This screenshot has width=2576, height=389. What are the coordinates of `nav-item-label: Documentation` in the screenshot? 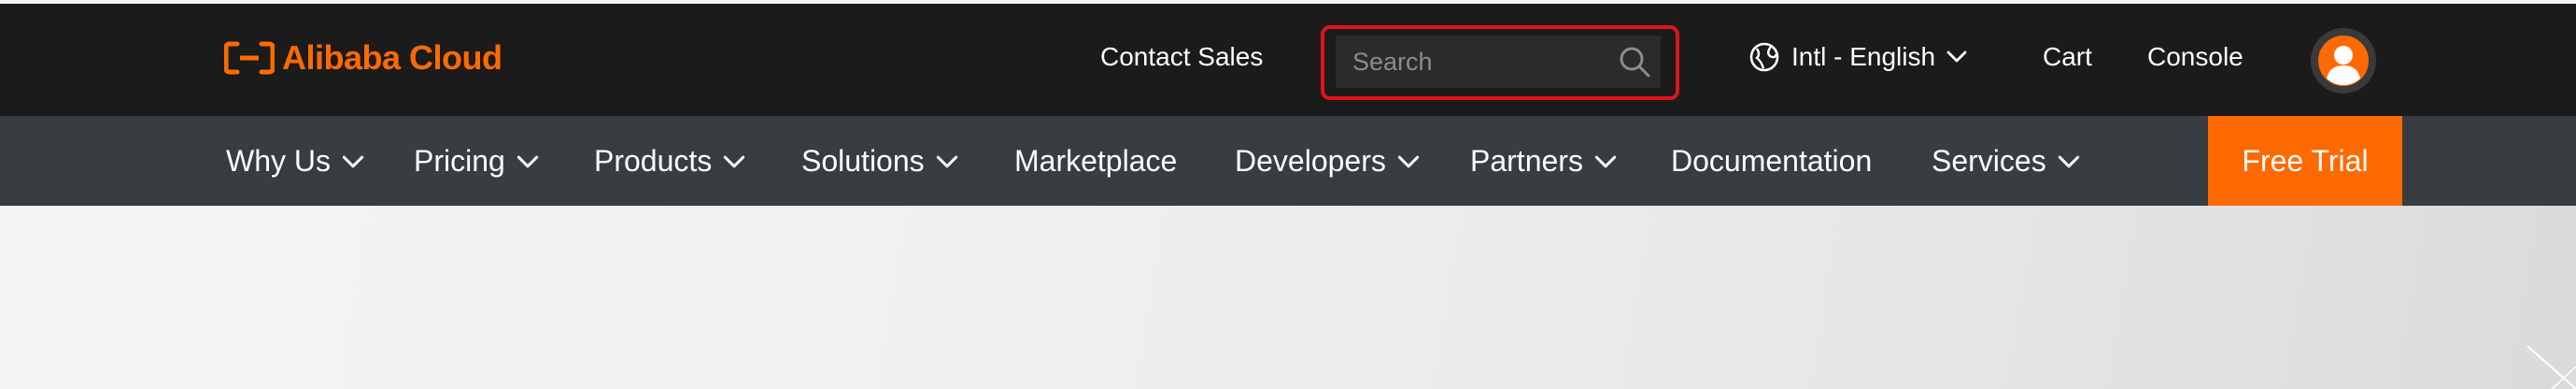 It's located at (1772, 160).